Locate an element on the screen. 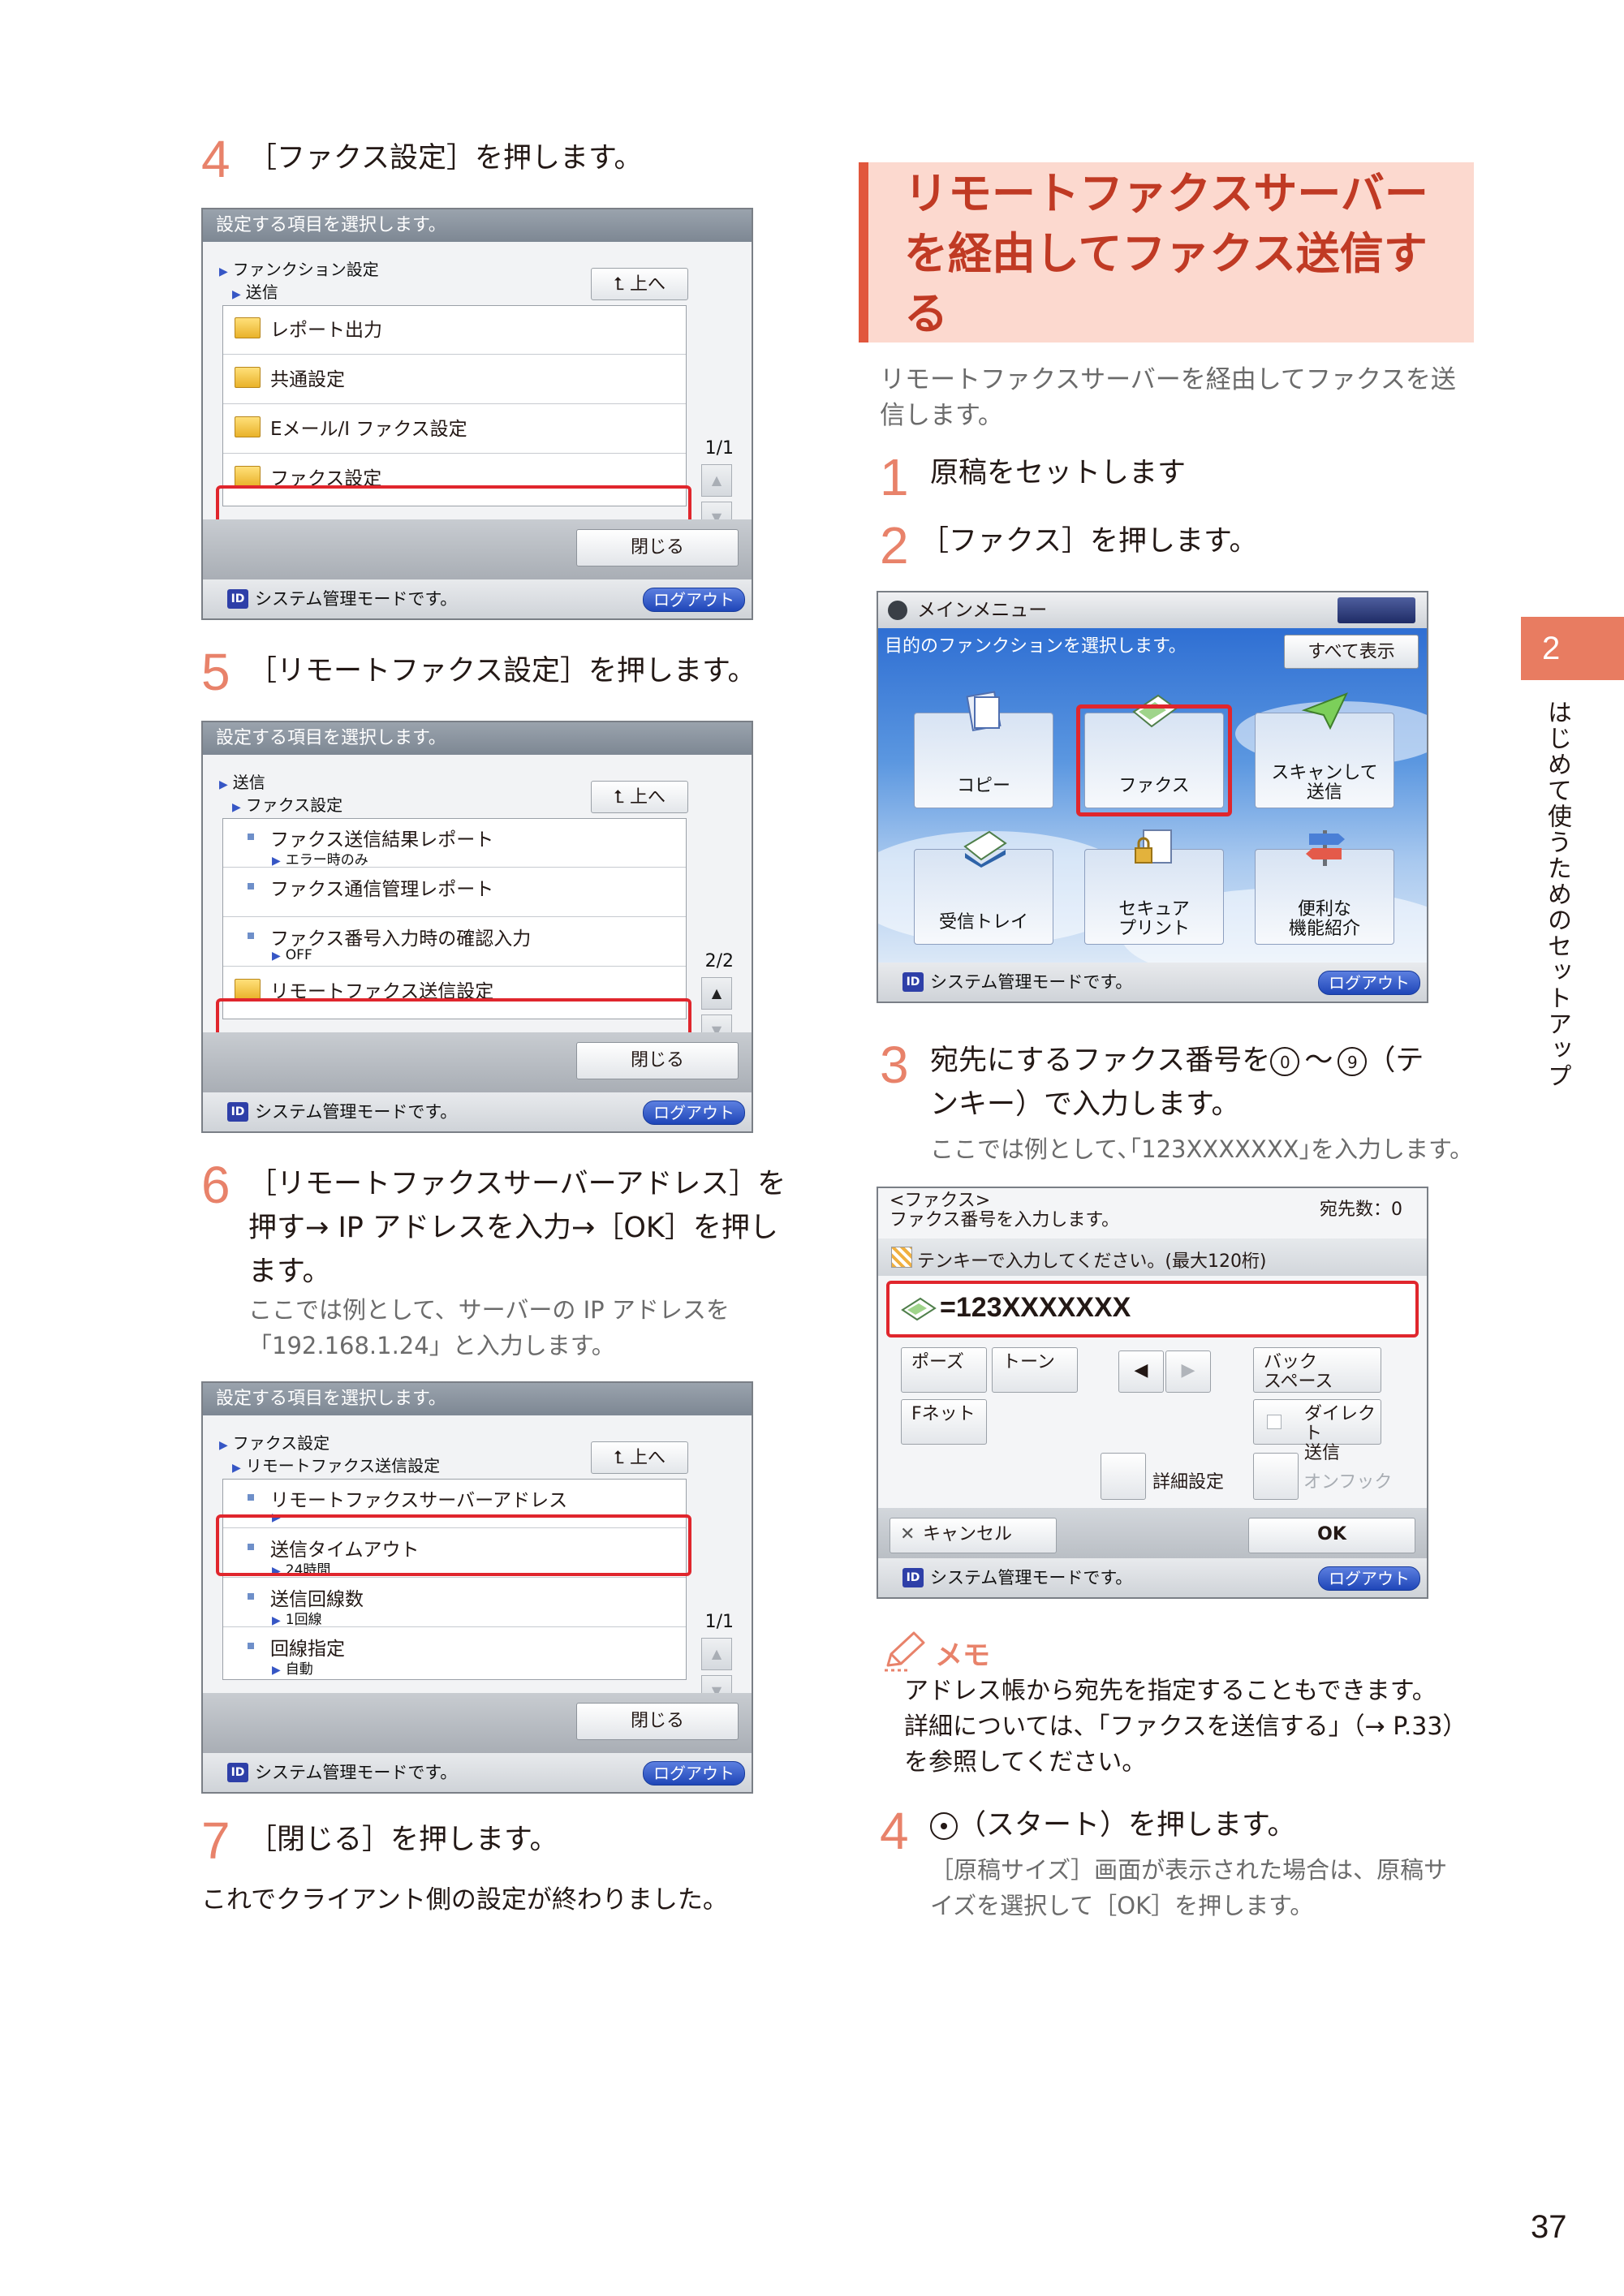 This screenshot has height=2296, width=1624. cancel-button: ✕ キャンセル is located at coordinates (974, 1536).